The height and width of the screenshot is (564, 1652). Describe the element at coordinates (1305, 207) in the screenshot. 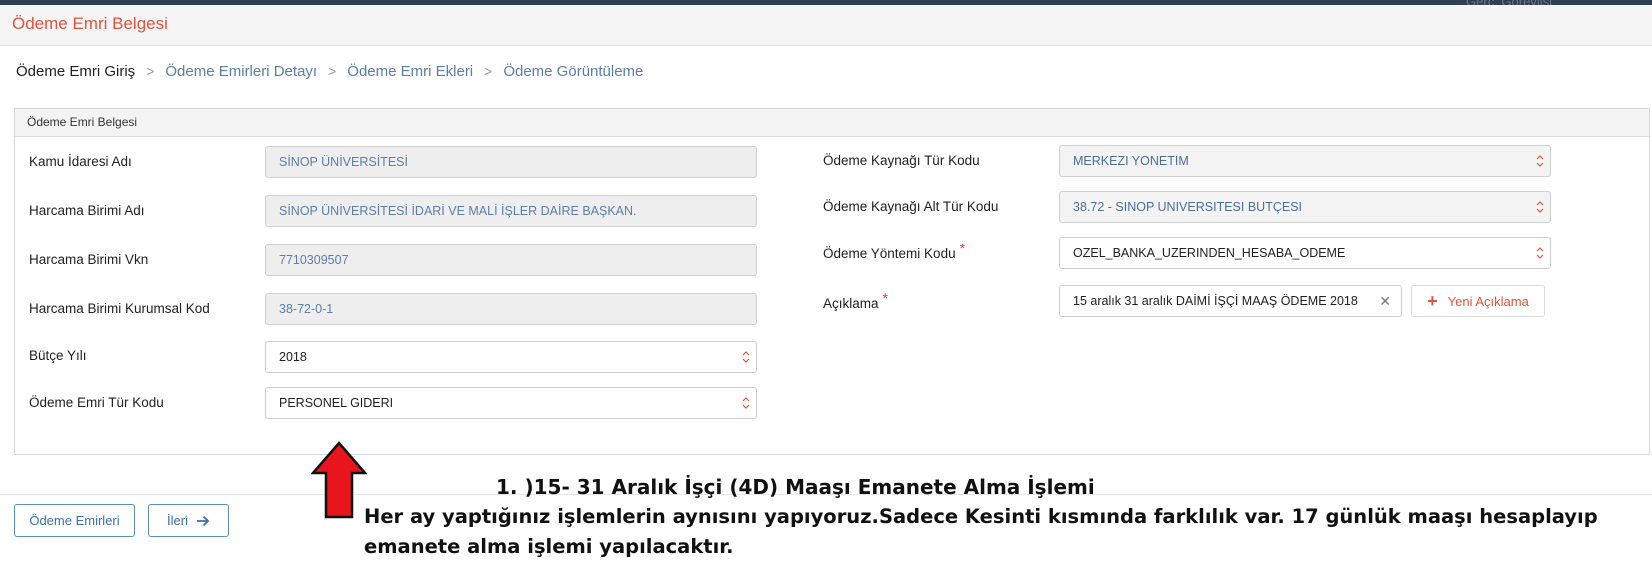

I see `odeme-kaynagi-alt-tur-kodu-select: 38.72 - SINOP UNIVERSITESI BUTÇESI` at that location.